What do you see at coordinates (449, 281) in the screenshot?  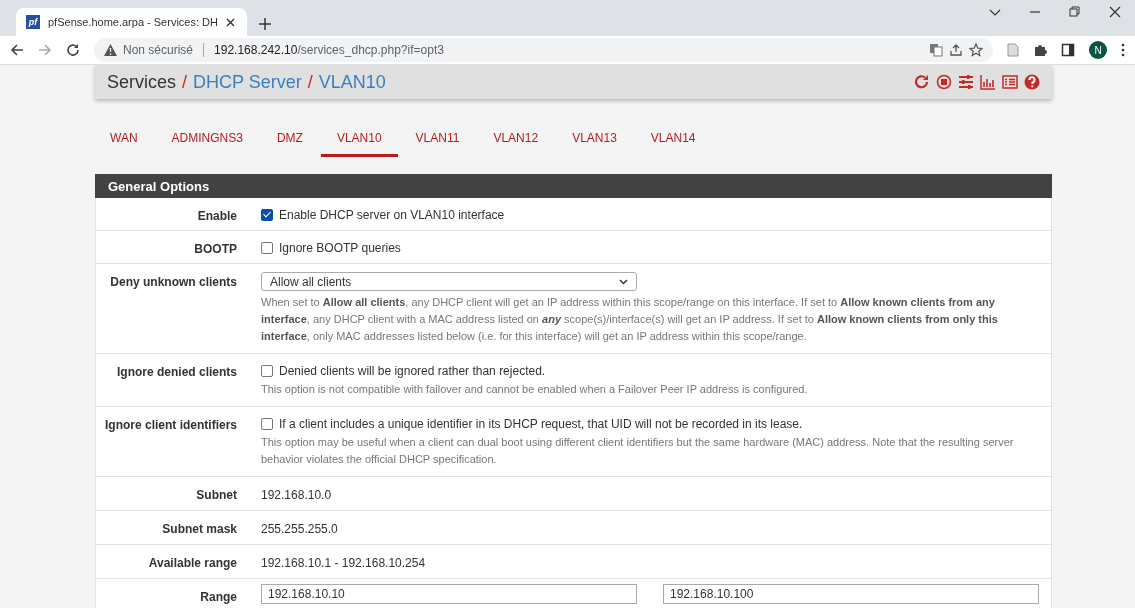 I see `dropdown: Allow all clients` at bounding box center [449, 281].